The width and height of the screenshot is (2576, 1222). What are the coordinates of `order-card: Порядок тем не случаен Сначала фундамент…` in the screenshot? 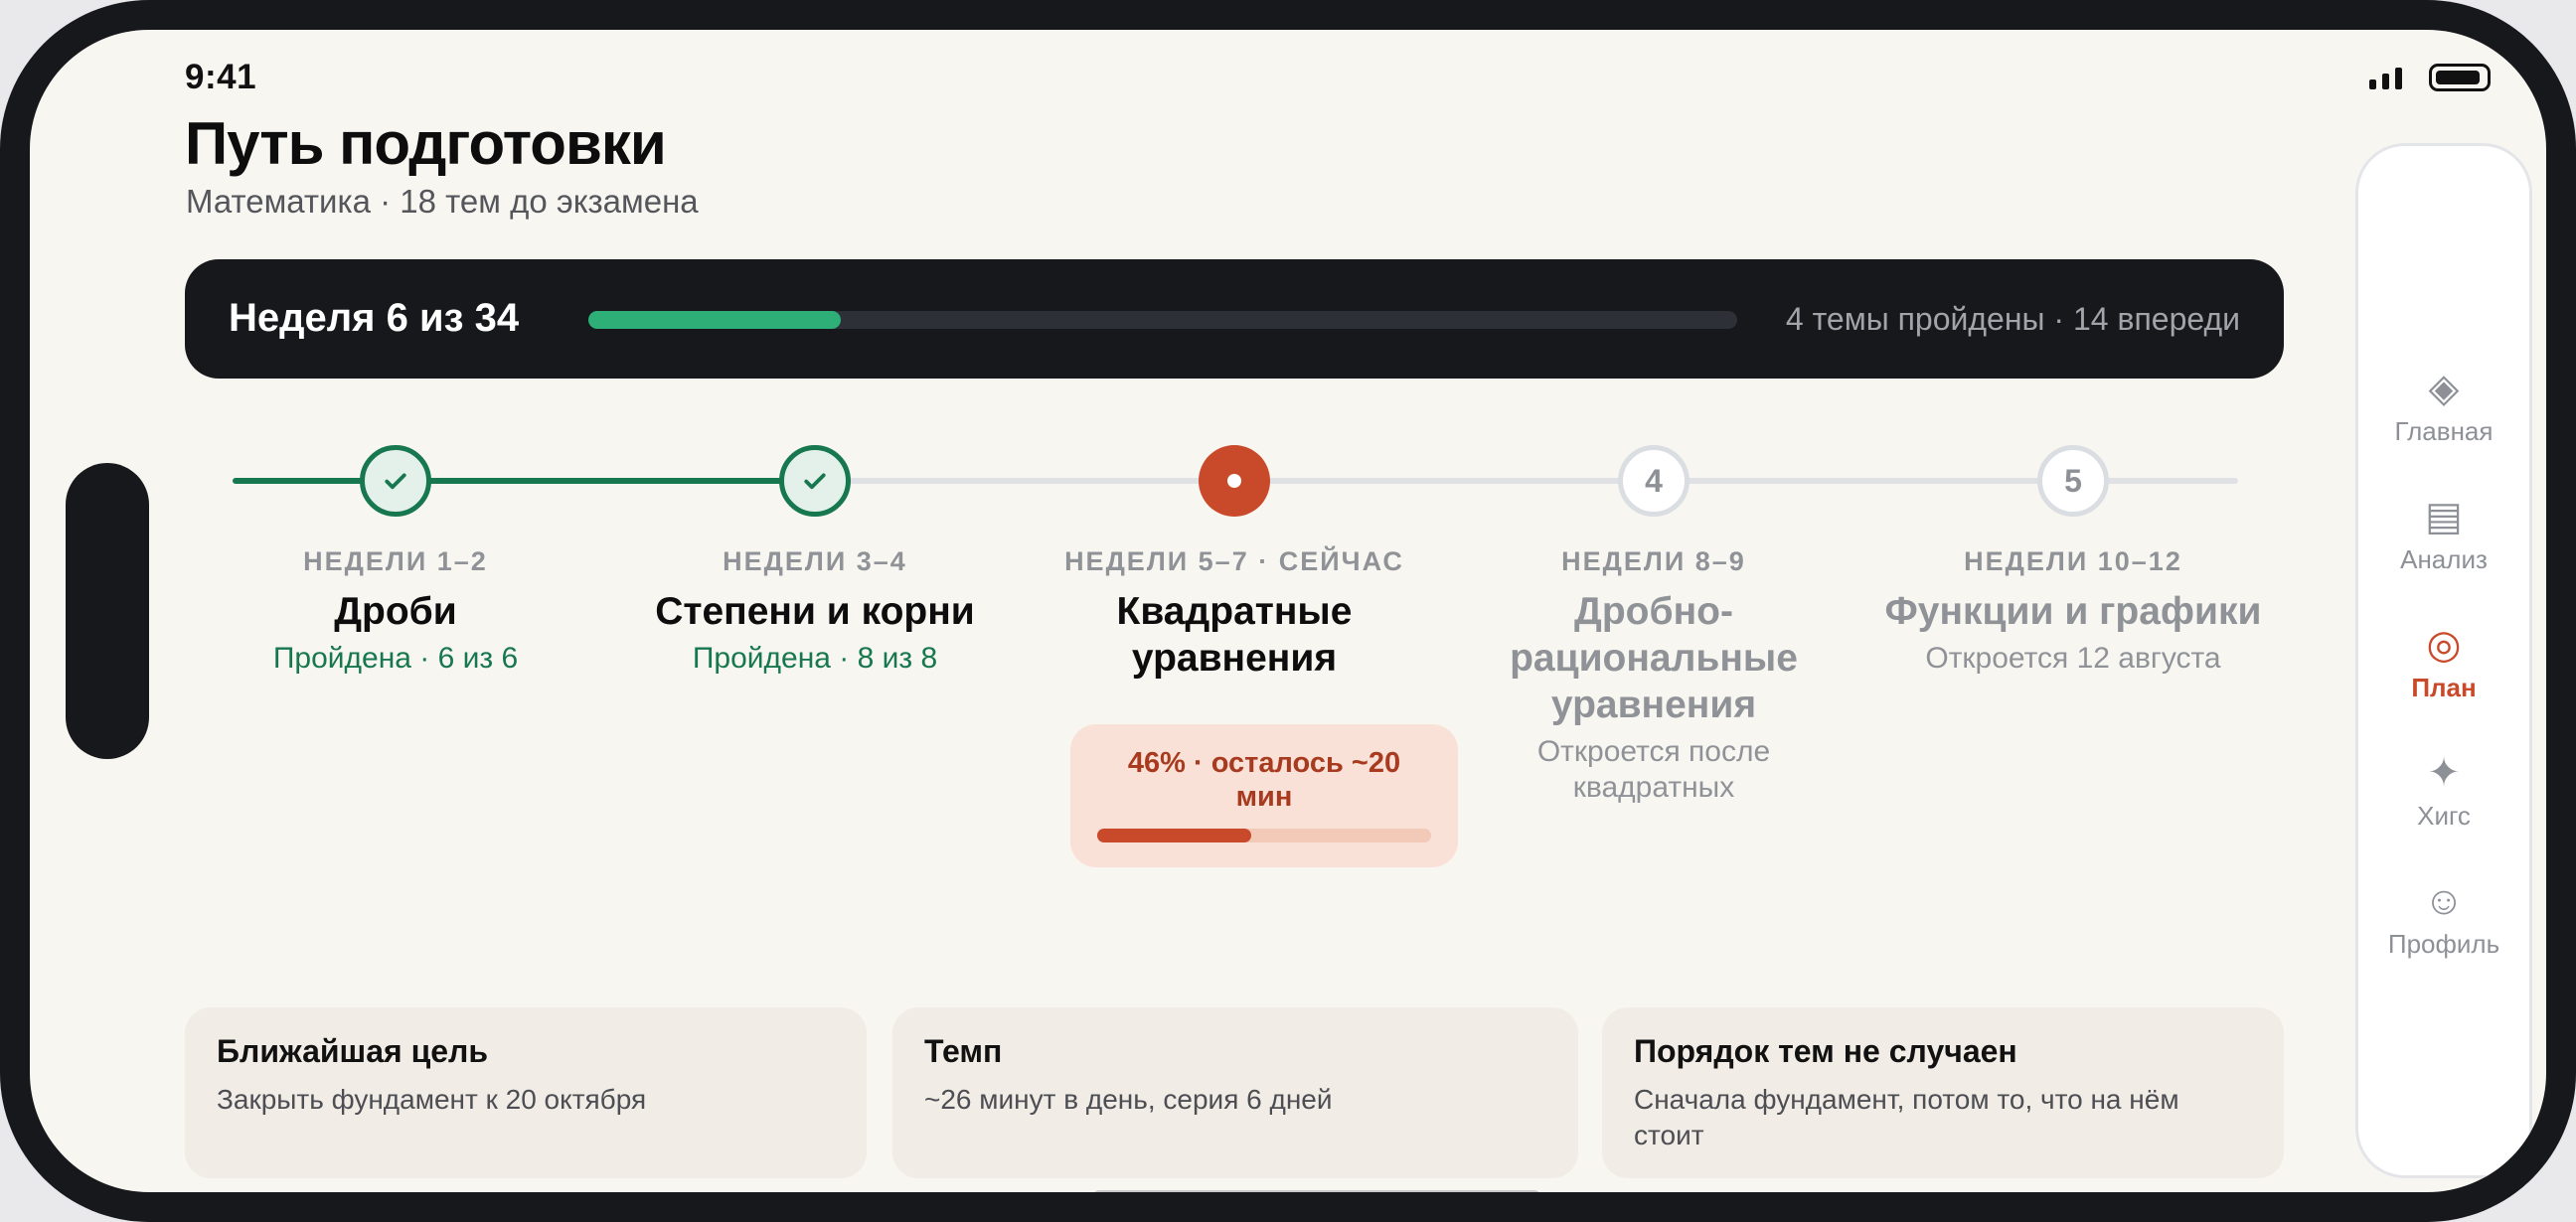 It's located at (1943, 1093).